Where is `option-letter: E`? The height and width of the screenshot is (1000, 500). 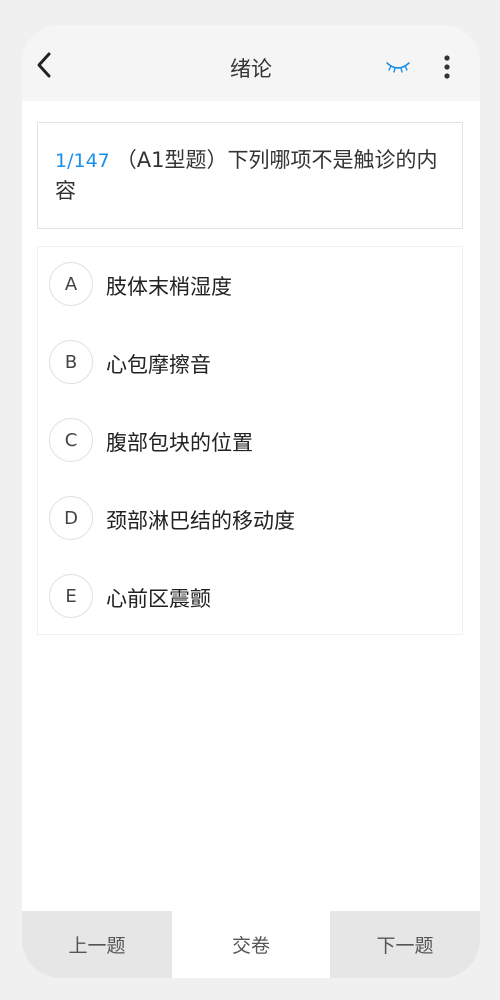 option-letter: E is located at coordinates (71, 596).